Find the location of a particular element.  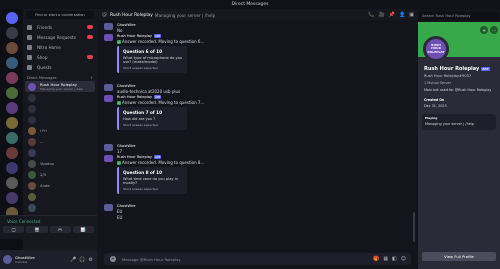

user-avatar is located at coordinates (7, 259).